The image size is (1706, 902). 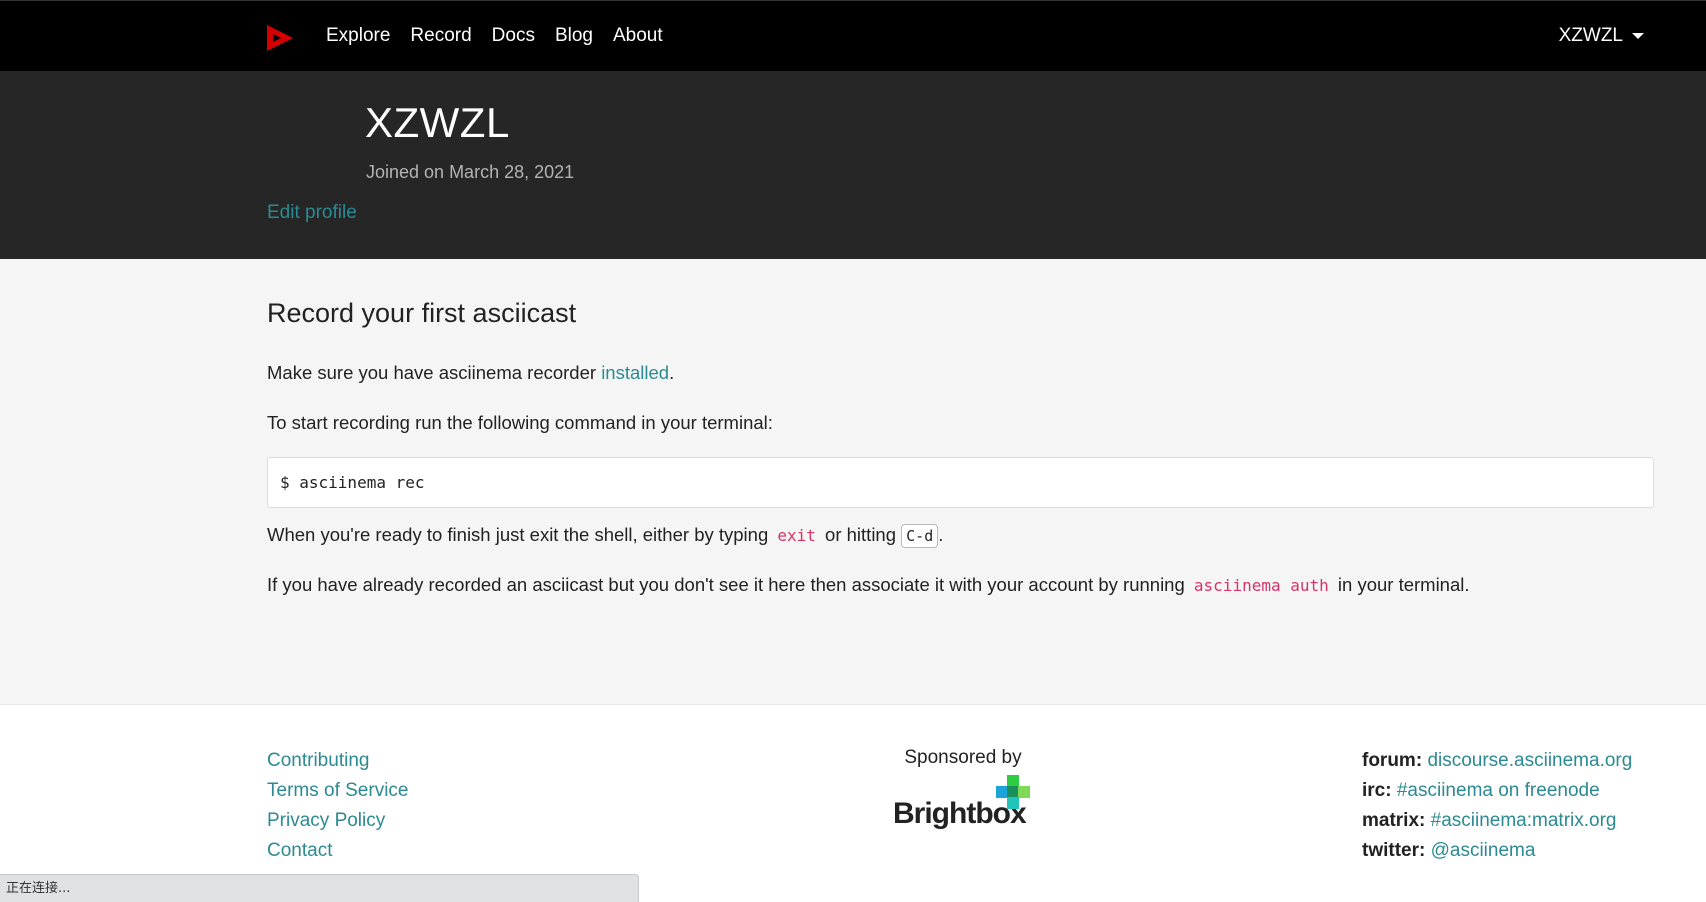 What do you see at coordinates (1638, 36) in the screenshot?
I see `caret-down-icon` at bounding box center [1638, 36].